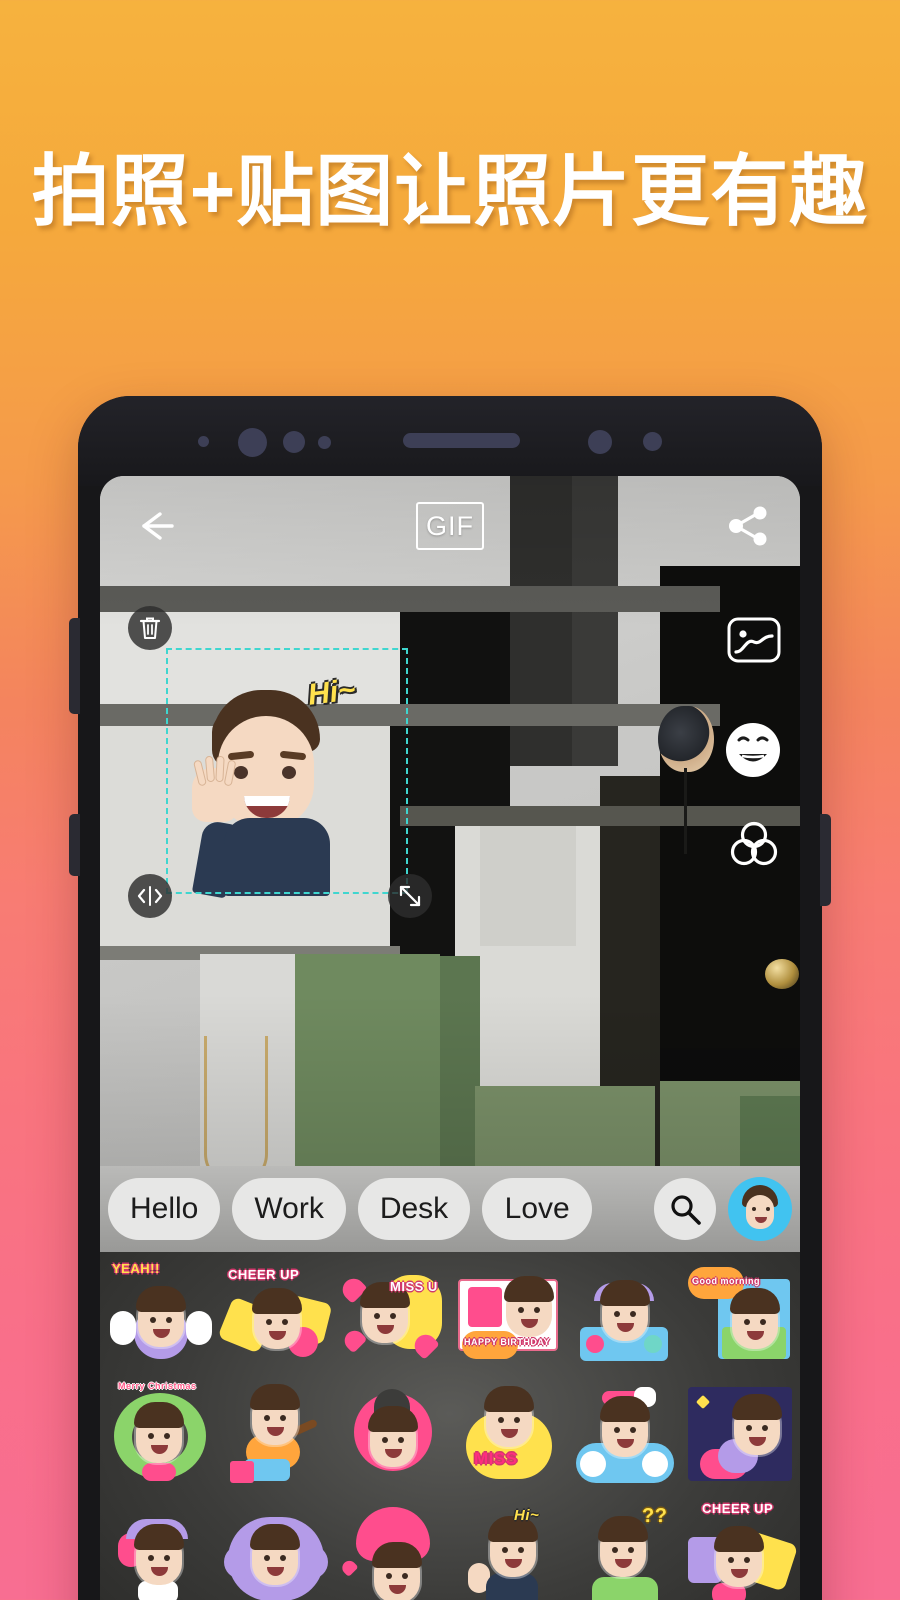 Image resolution: width=900 pixels, height=1600 pixels. Describe the element at coordinates (685, 1209) in the screenshot. I see `search-icon` at that location.